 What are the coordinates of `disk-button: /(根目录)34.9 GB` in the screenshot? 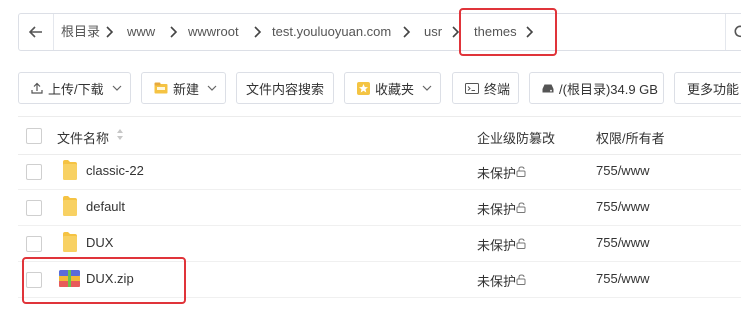 It's located at (596, 88).